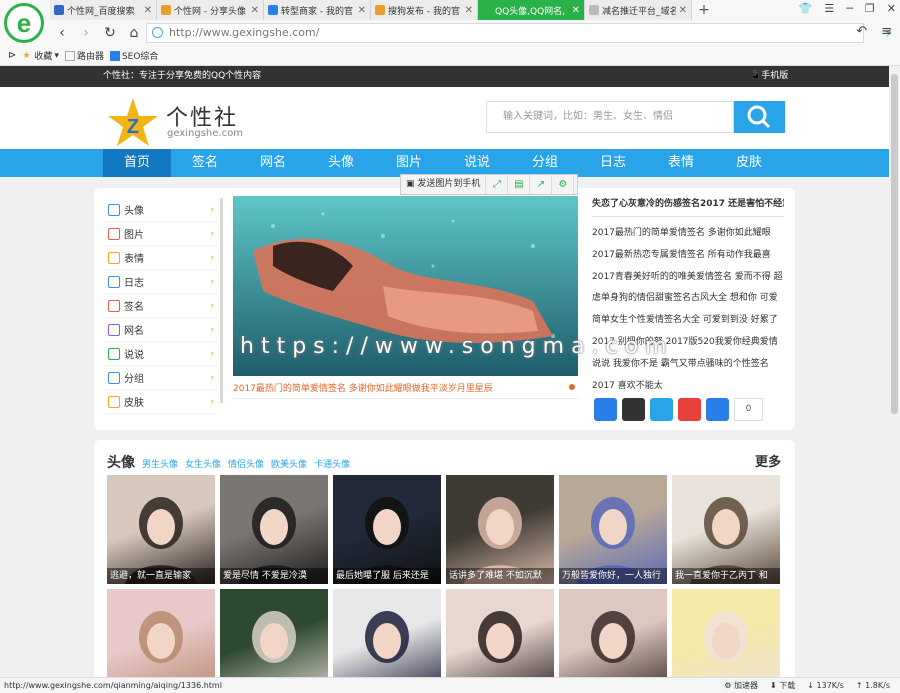 This screenshot has height=693, width=900. I want to click on avatar-section-header: 头像 男生头像 女生头像 情侣头像 欧美头像 卡通头像, so click(228, 462).